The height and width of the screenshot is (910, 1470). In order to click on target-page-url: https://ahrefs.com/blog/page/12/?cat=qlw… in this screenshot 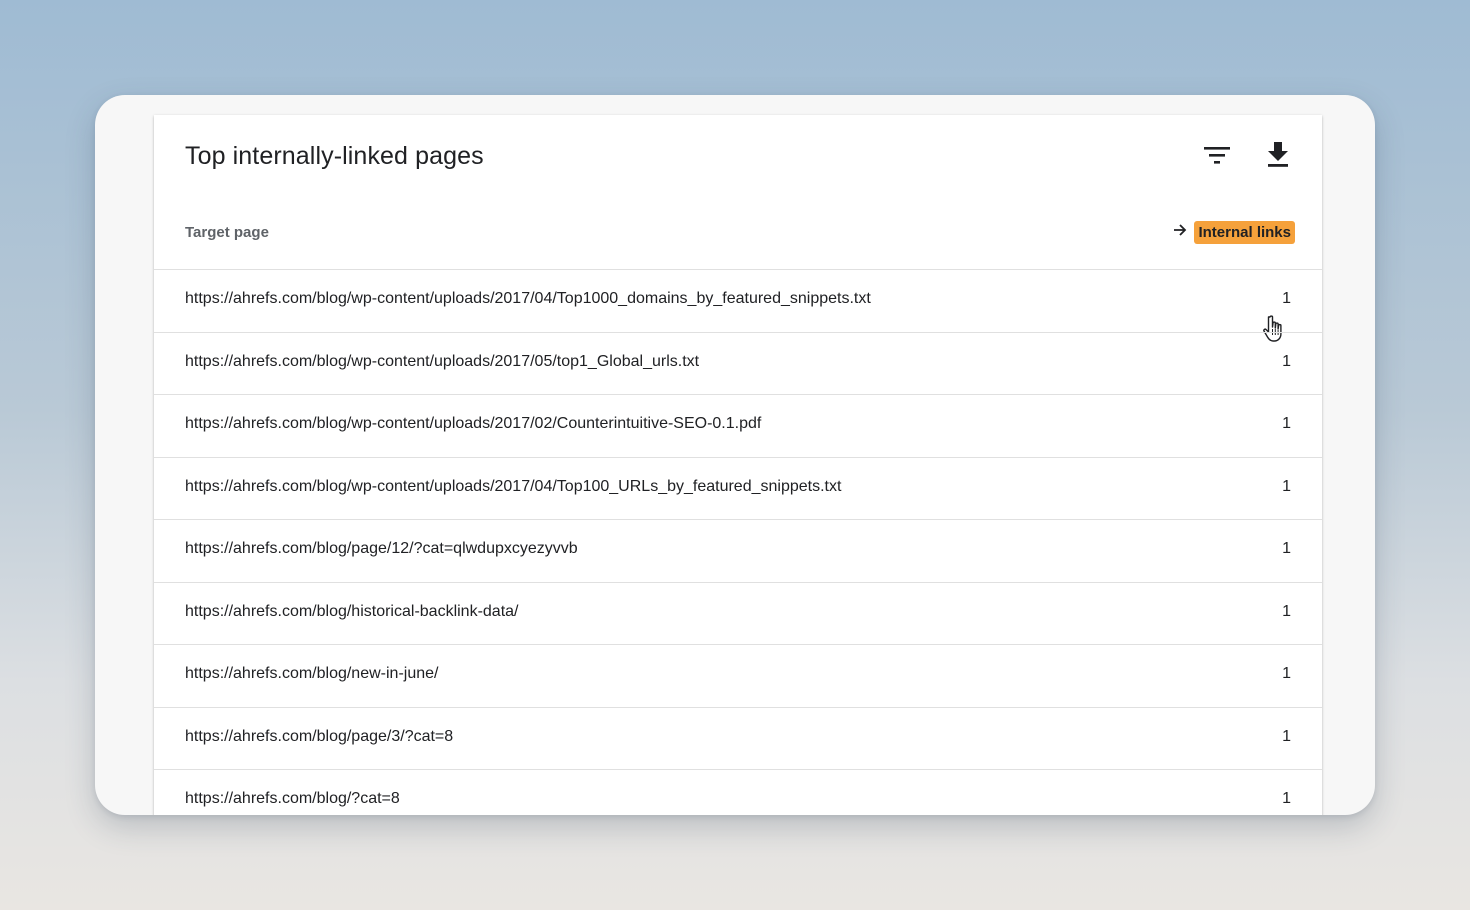, I will do `click(381, 549)`.